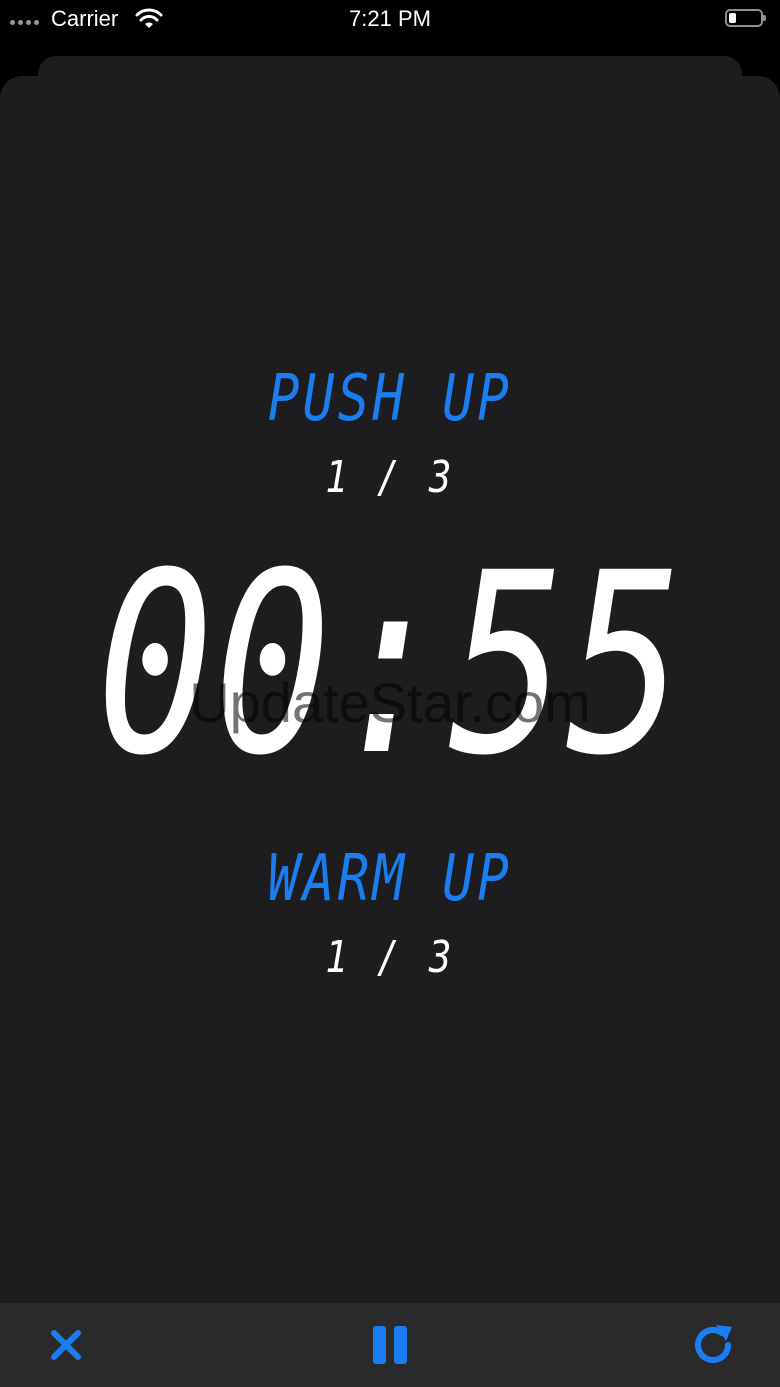 The image size is (780, 1387). What do you see at coordinates (390, 957) in the screenshot?
I see `phase-count: 1 / 3` at bounding box center [390, 957].